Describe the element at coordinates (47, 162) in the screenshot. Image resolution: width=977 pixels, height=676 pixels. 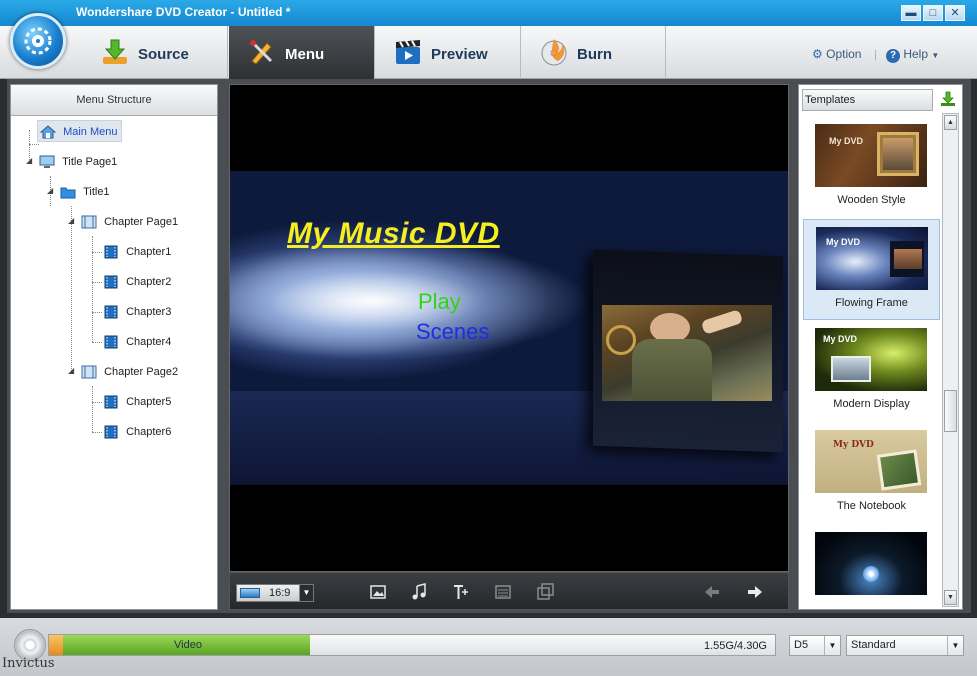
I see `monitor-icon` at that location.